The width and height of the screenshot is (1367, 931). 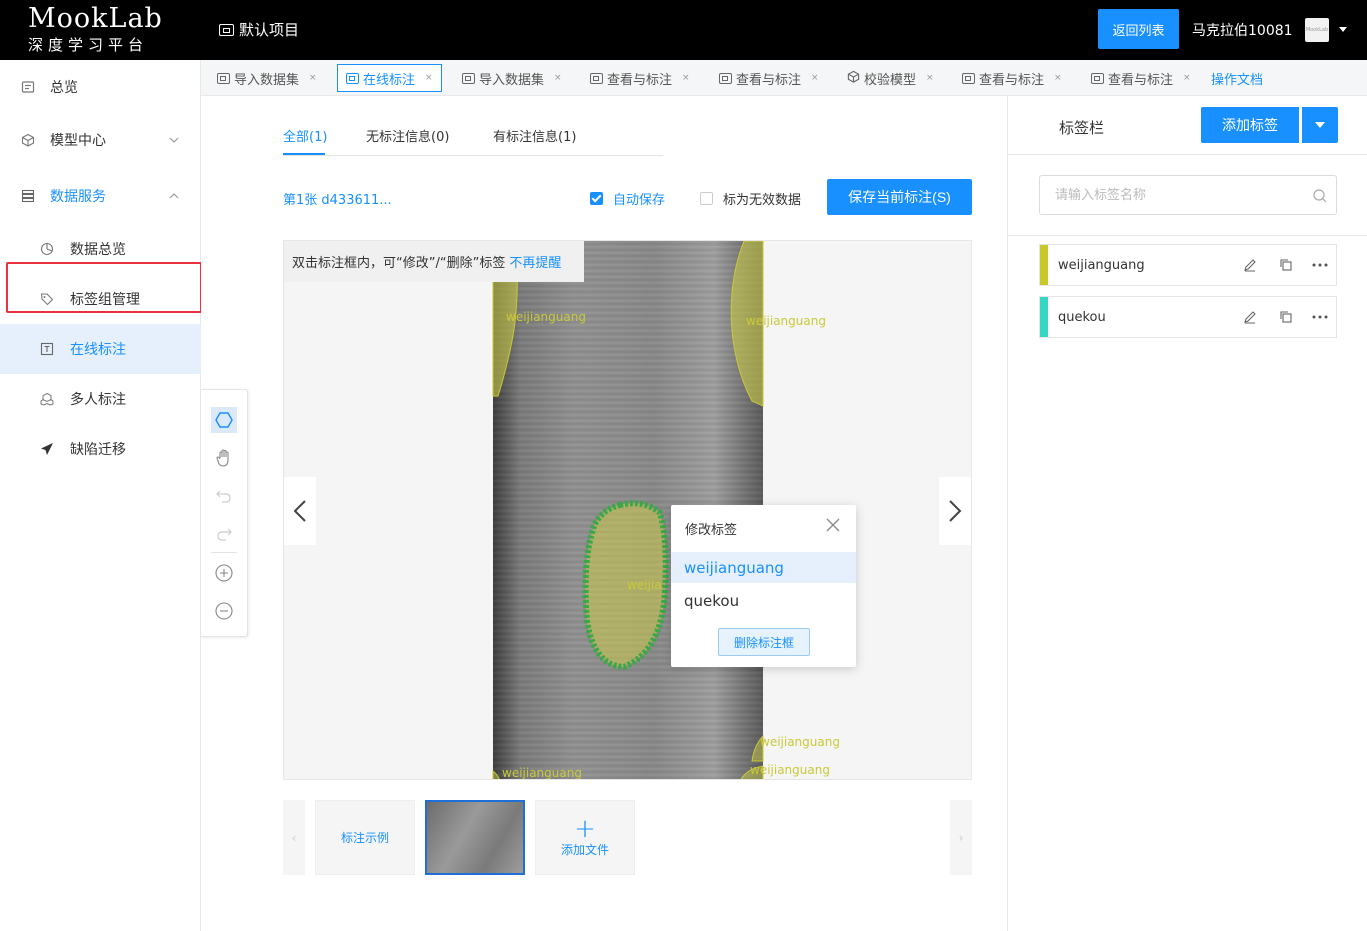 What do you see at coordinates (1188, 265) in the screenshot?
I see `label-item-weijianguang: weijianguang` at bounding box center [1188, 265].